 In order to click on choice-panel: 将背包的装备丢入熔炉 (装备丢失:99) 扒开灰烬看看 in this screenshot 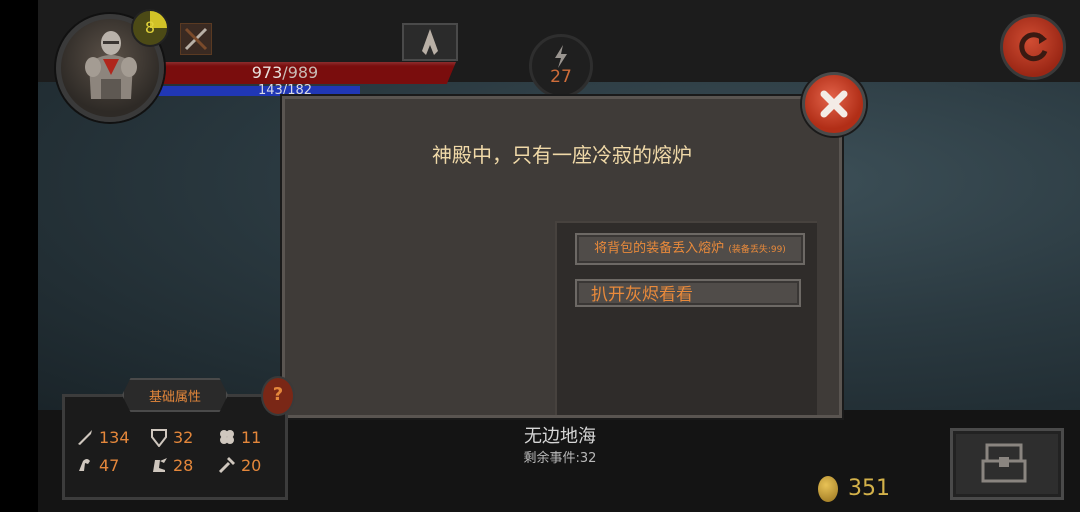, I will do `click(686, 318)`.